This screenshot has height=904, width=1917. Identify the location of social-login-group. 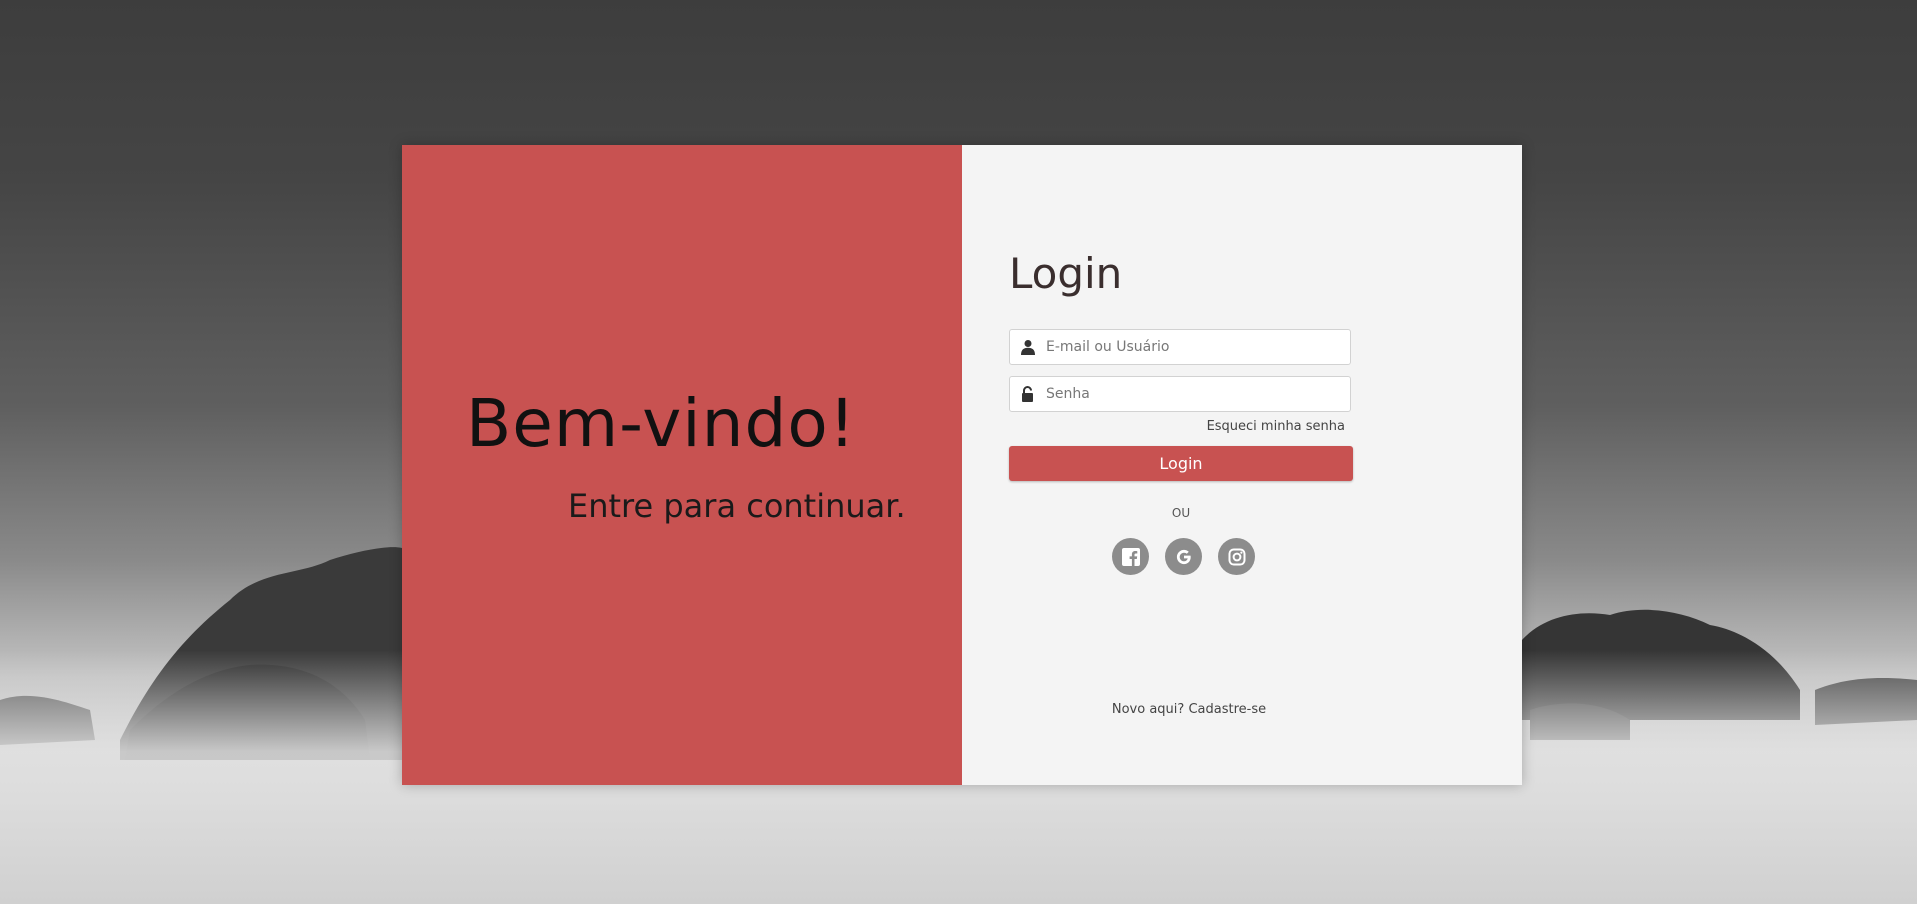
(1183, 556).